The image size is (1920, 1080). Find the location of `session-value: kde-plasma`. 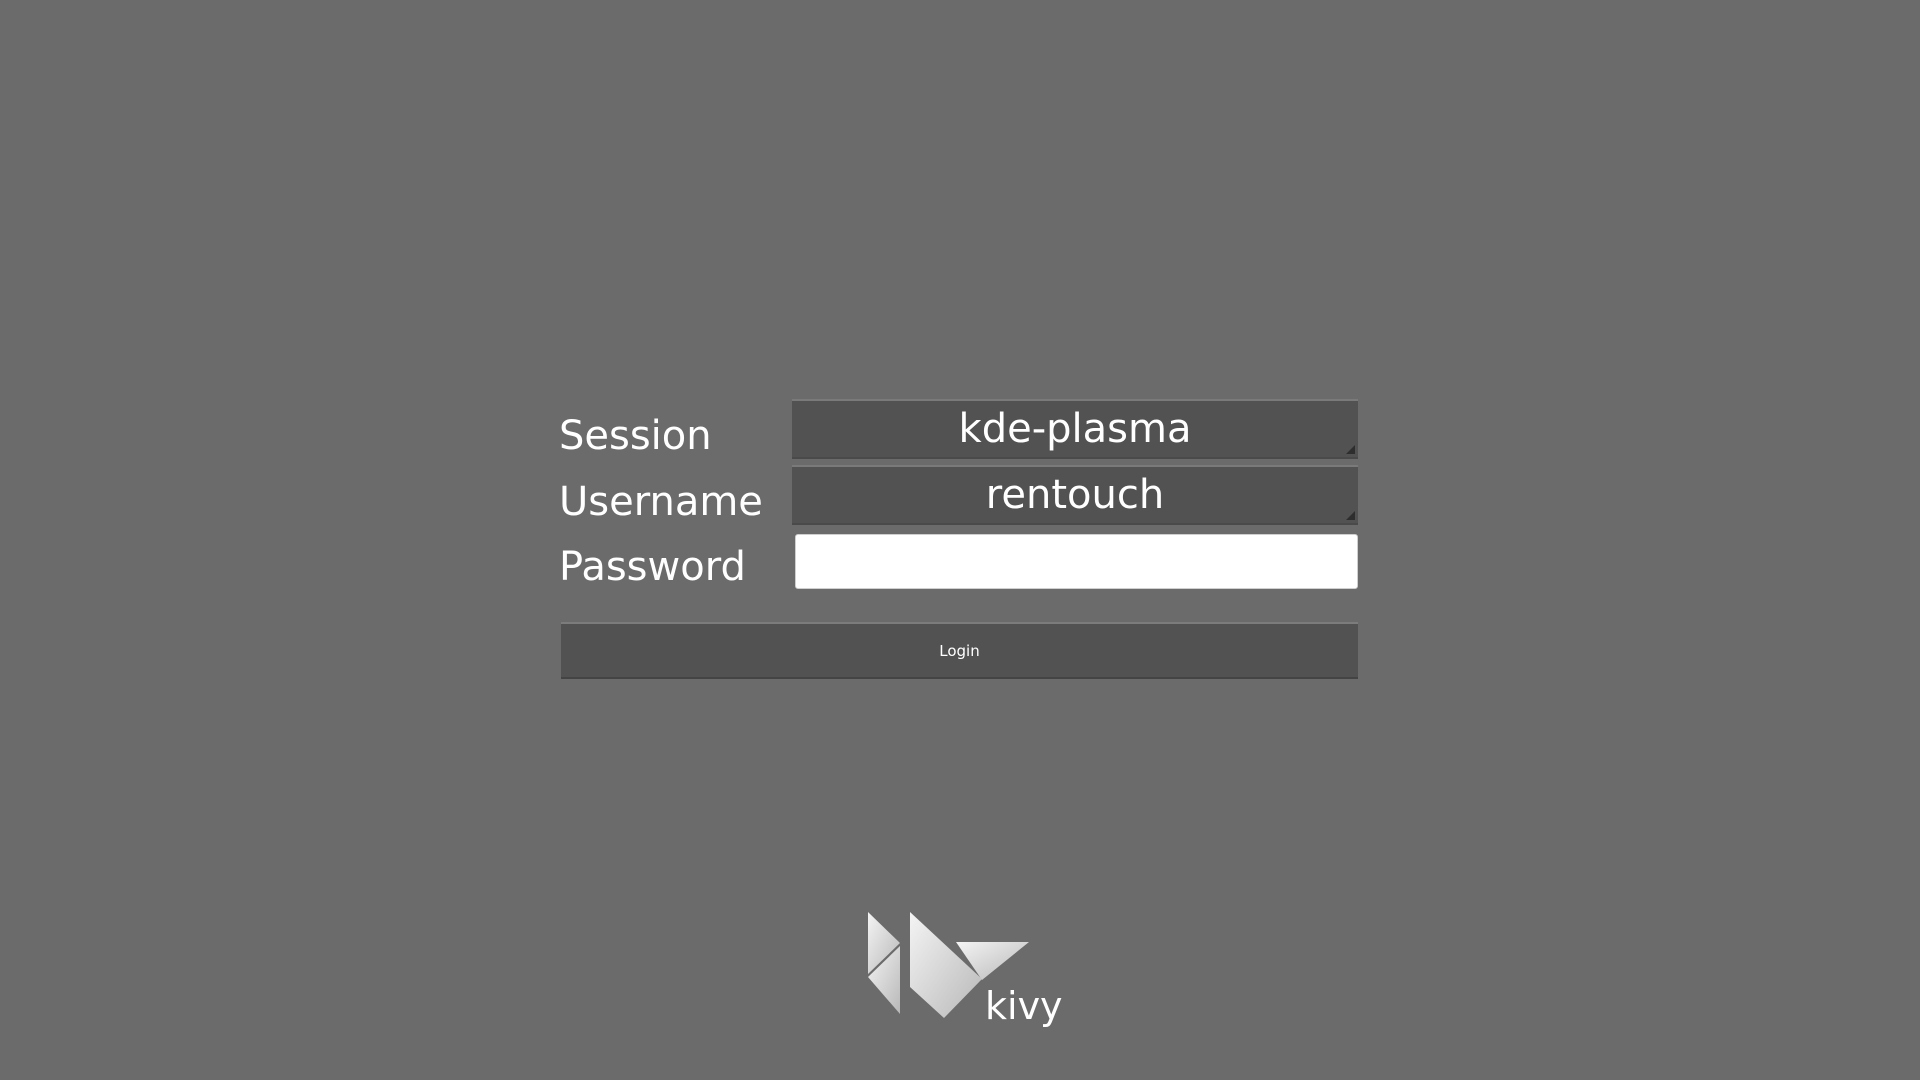

session-value: kde-plasma is located at coordinates (1075, 429).